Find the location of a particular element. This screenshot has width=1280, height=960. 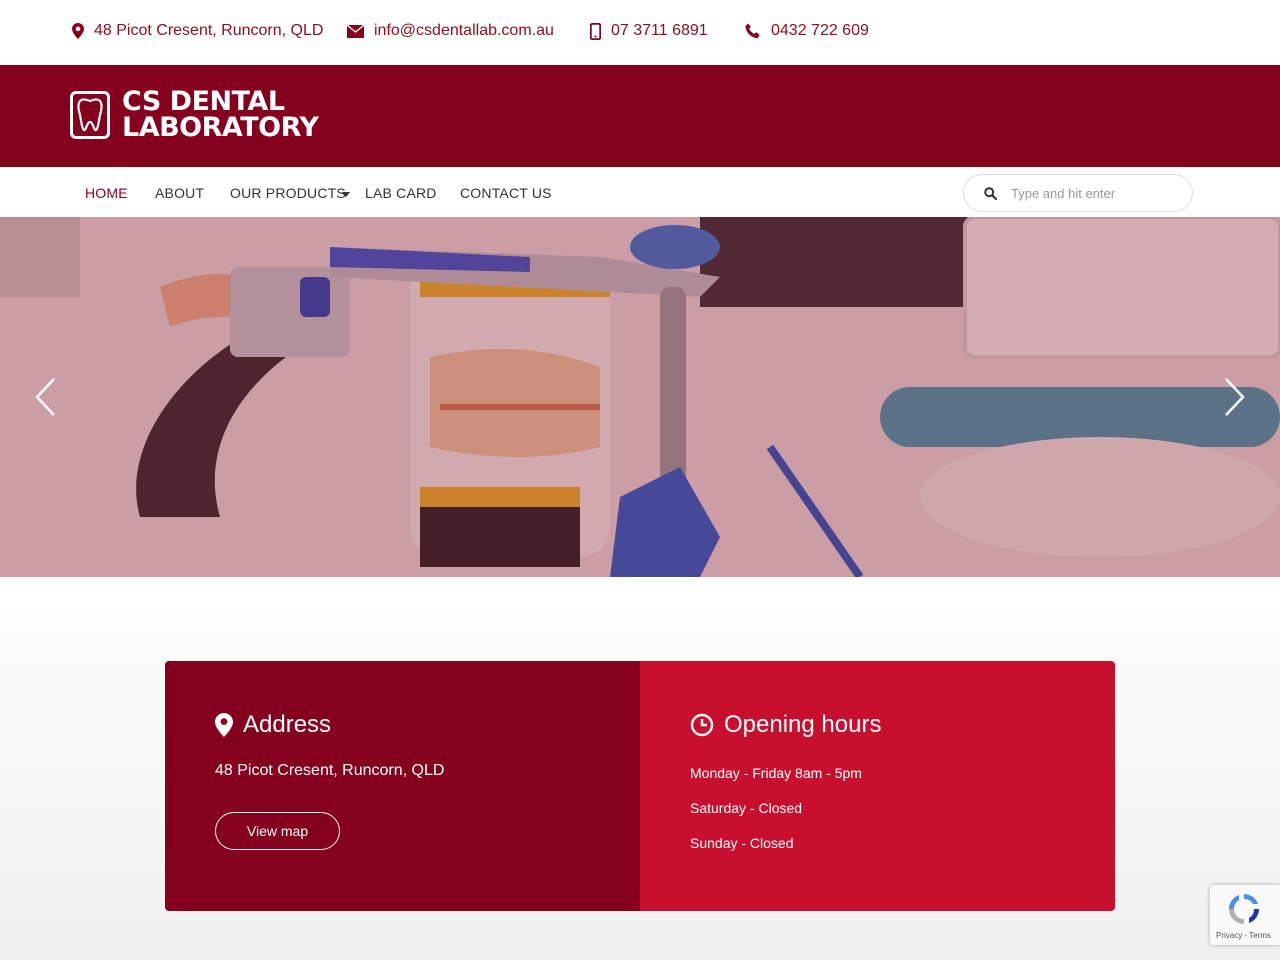

address-title: Address is located at coordinates (287, 724).